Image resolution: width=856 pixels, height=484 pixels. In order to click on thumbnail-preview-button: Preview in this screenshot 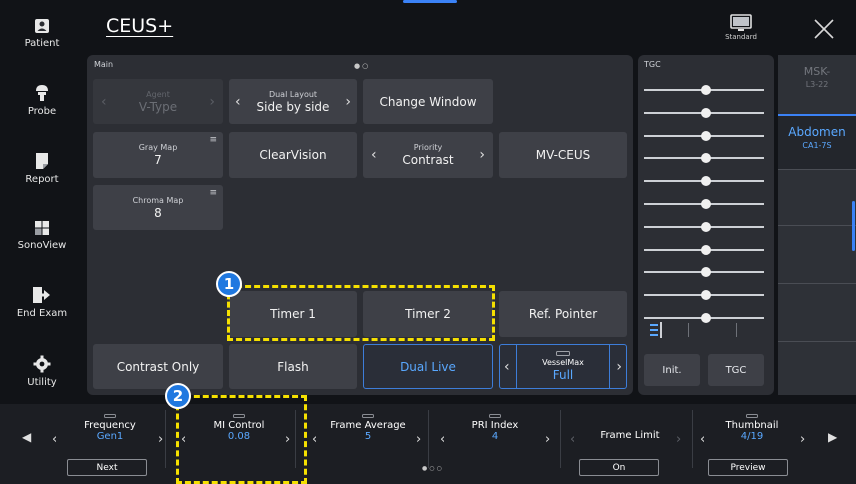, I will do `click(748, 467)`.